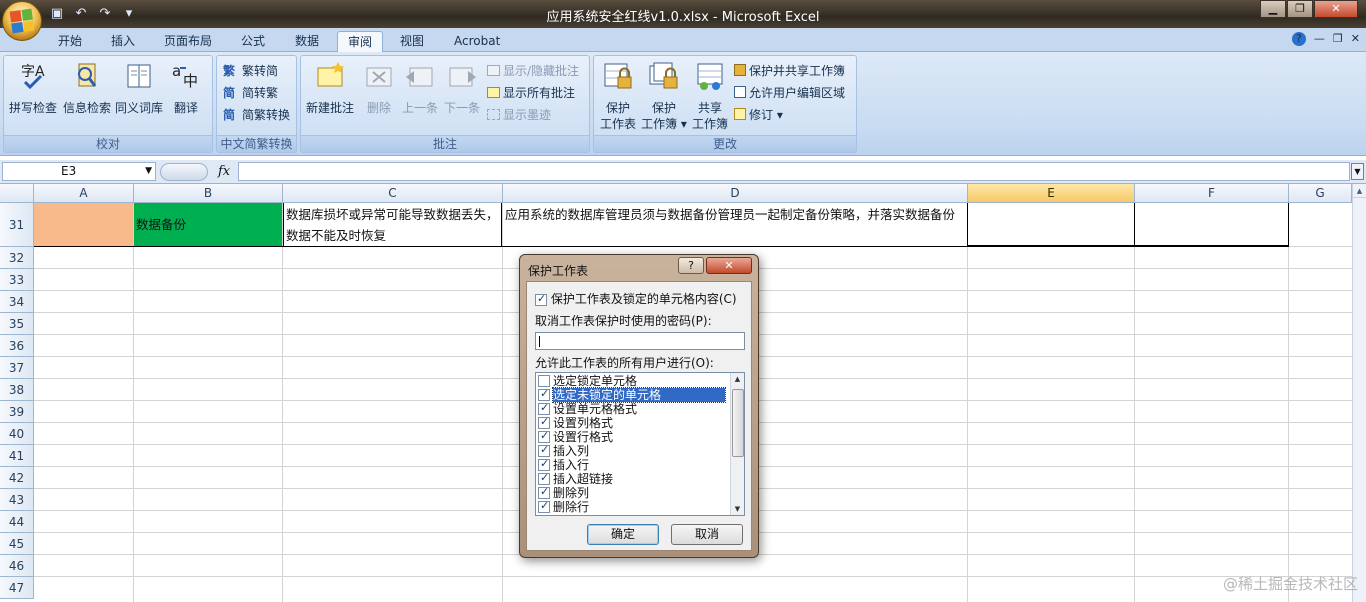 This screenshot has width=1366, height=602. I want to click on vertical-scrollbar: ▲, so click(1359, 393).